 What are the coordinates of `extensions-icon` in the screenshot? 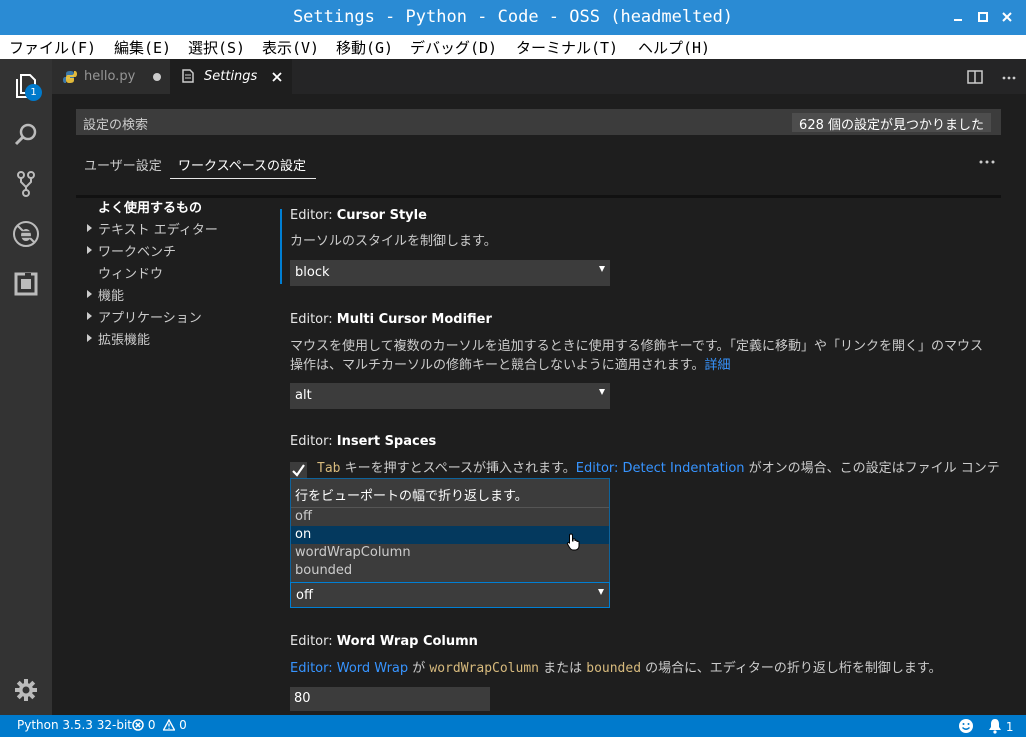 It's located at (26, 284).